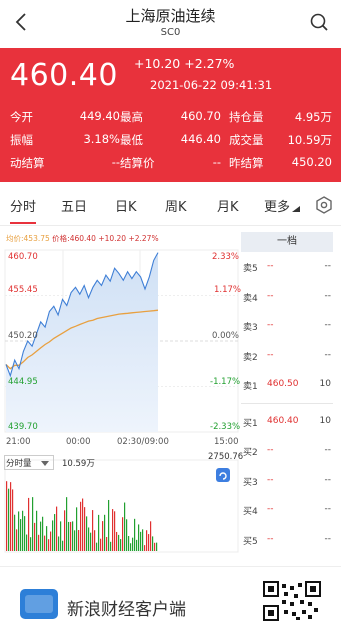 The width and height of the screenshot is (341, 621). What do you see at coordinates (325, 420) in the screenshot?
I see `bid-volume: 10` at bounding box center [325, 420].